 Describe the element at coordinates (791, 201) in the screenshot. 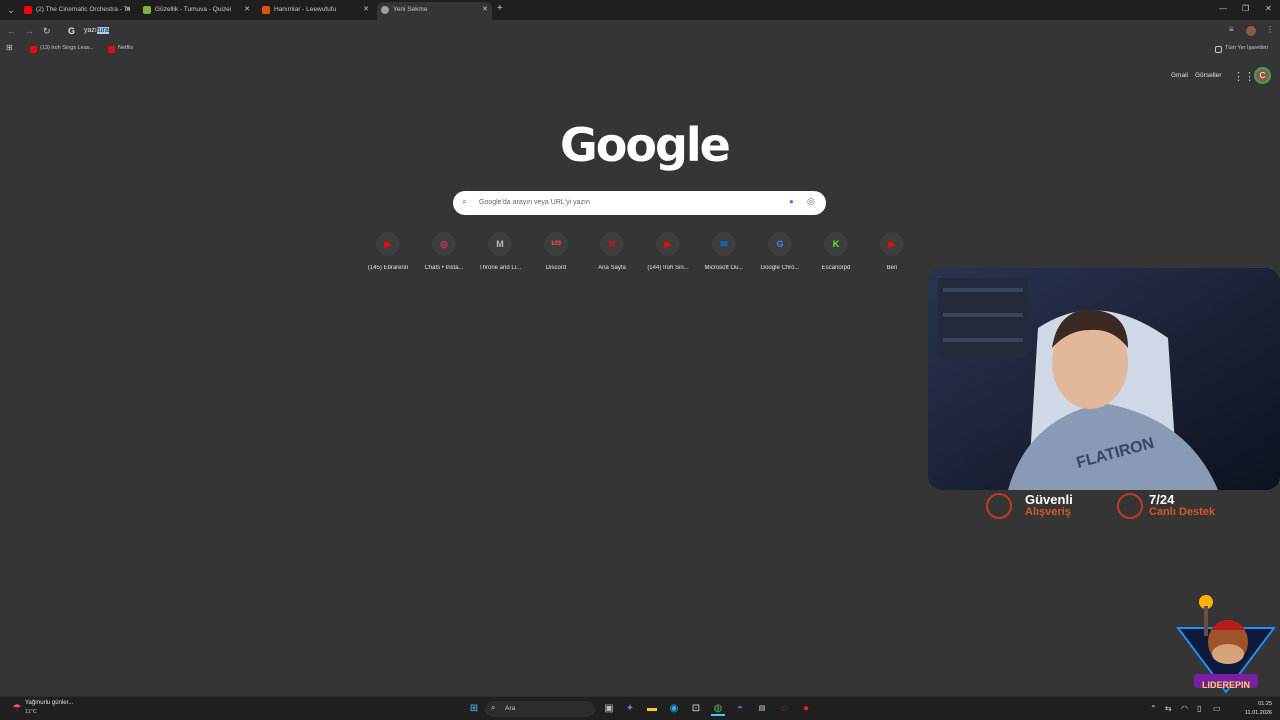

I see `microphone-icon: ●` at that location.